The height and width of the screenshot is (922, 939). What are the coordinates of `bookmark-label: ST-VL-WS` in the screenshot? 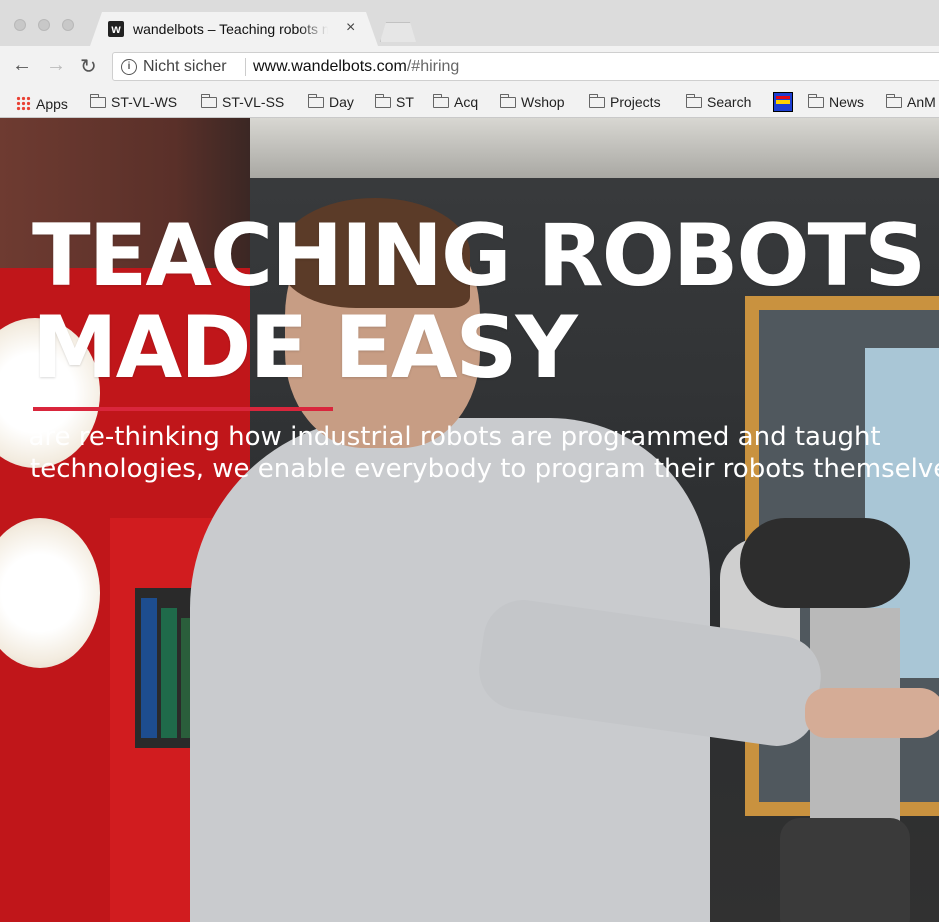 It's located at (144, 102).